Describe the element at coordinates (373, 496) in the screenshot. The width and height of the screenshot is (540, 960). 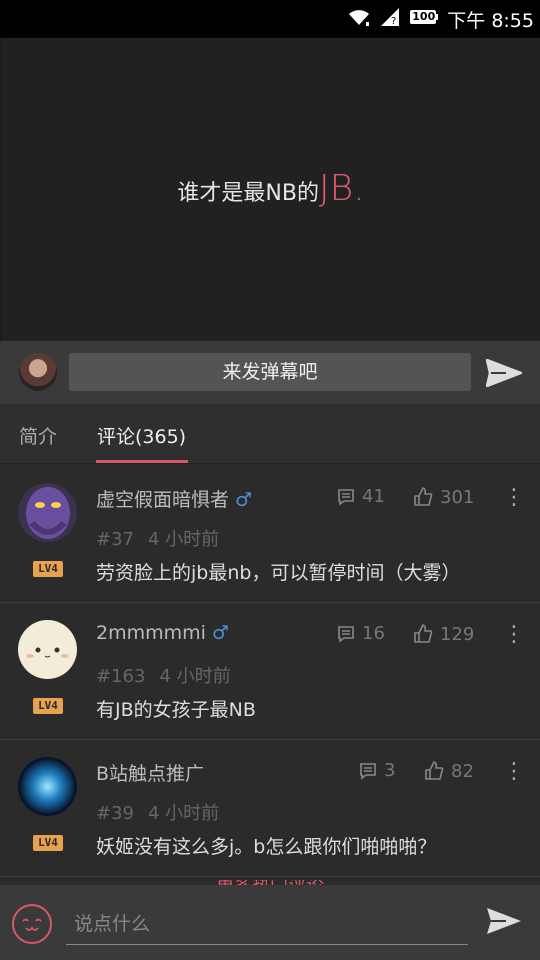
I see `reply-count-value: 41` at that location.